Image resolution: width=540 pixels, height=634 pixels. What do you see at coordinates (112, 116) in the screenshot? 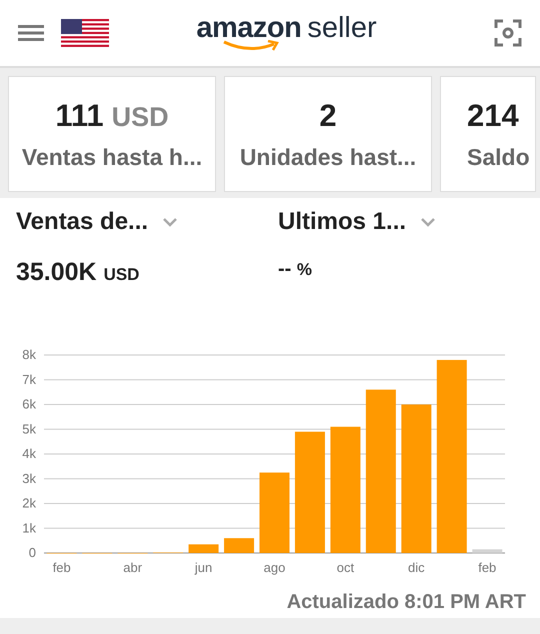
I see `card-value: 111 USD` at bounding box center [112, 116].